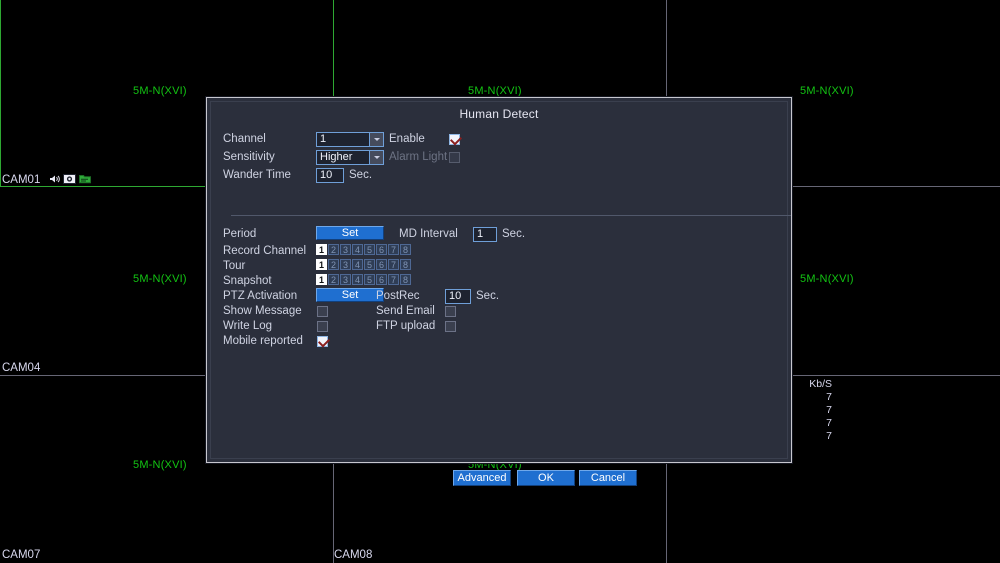 The image size is (1000, 563). What do you see at coordinates (333, 279) in the screenshot?
I see `snapshot-channel-2: 2` at bounding box center [333, 279].